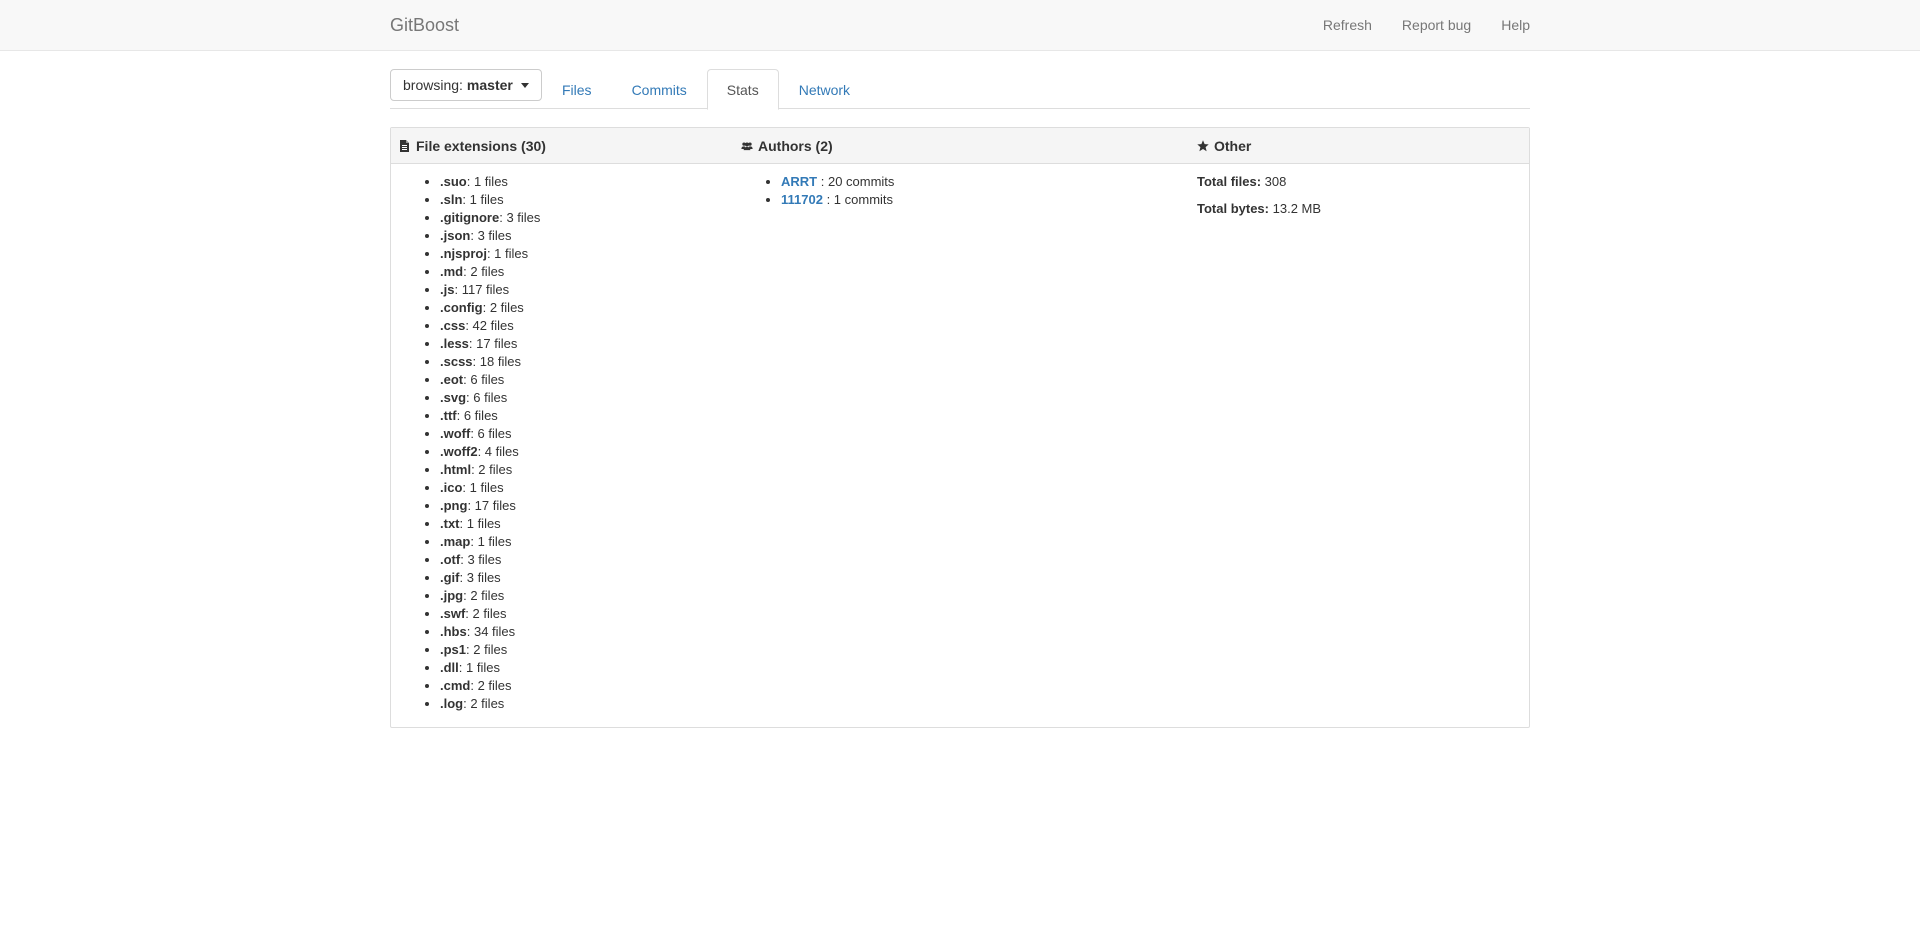  I want to click on other-column: Total files: 308 Total bytes: 13.2 MB, so click(1357, 191).